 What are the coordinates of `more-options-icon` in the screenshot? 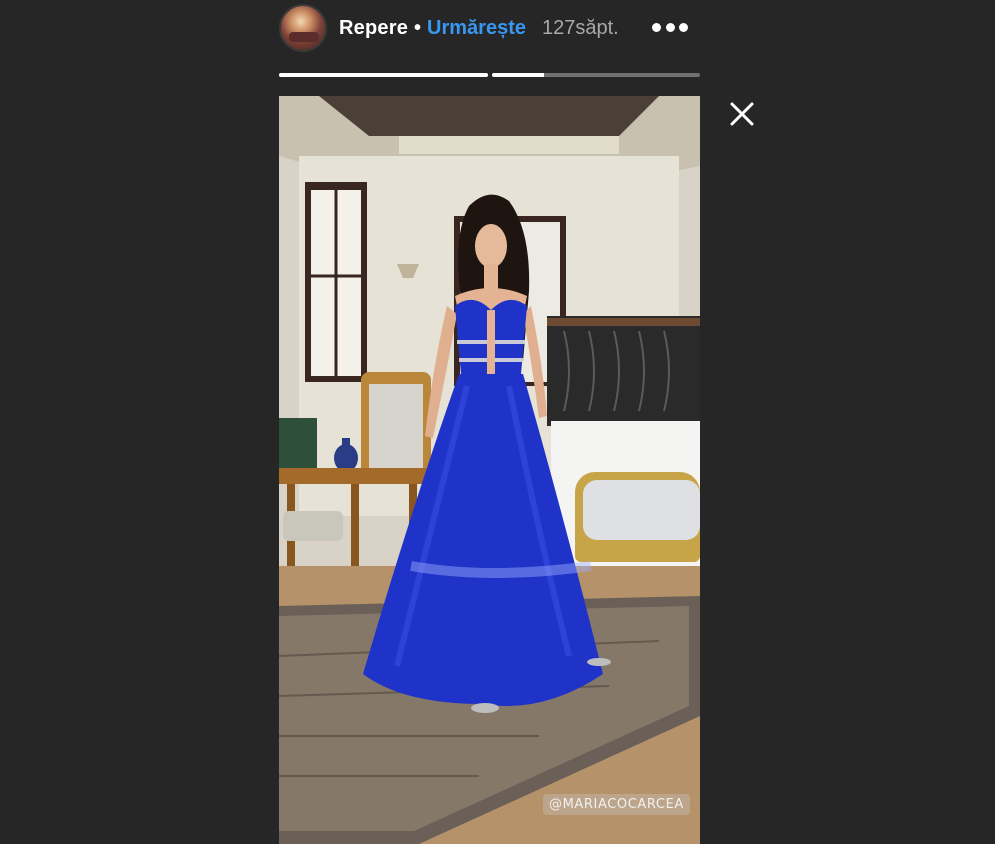 It's located at (670, 27).